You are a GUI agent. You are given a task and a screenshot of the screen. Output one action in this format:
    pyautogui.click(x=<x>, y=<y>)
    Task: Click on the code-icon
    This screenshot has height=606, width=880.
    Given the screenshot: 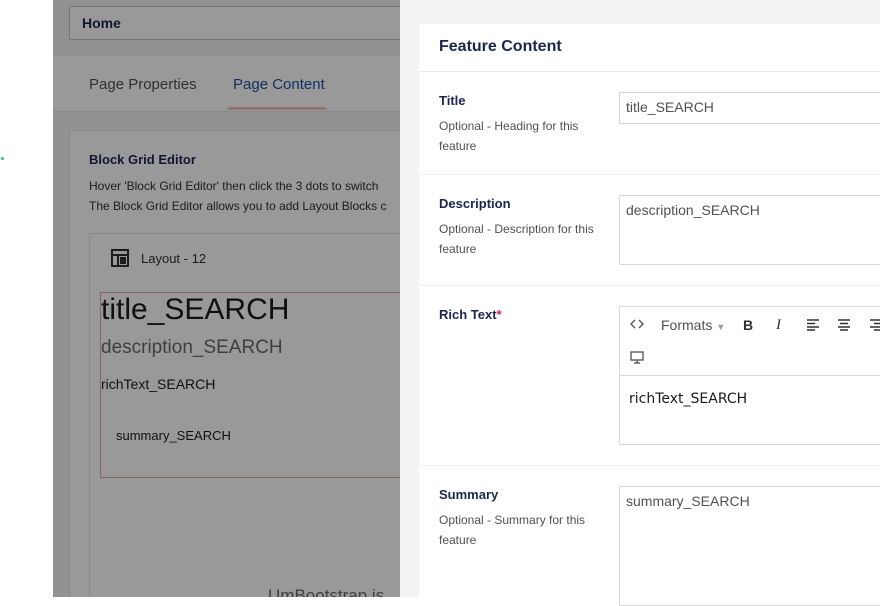 What is the action you would take?
    pyautogui.click(x=637, y=325)
    